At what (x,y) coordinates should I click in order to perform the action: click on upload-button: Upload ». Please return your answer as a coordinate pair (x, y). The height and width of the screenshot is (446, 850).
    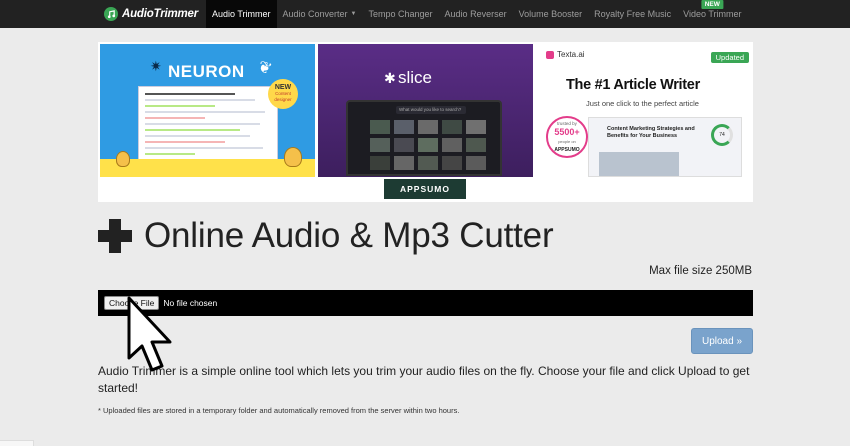
    Looking at the image, I should click on (722, 341).